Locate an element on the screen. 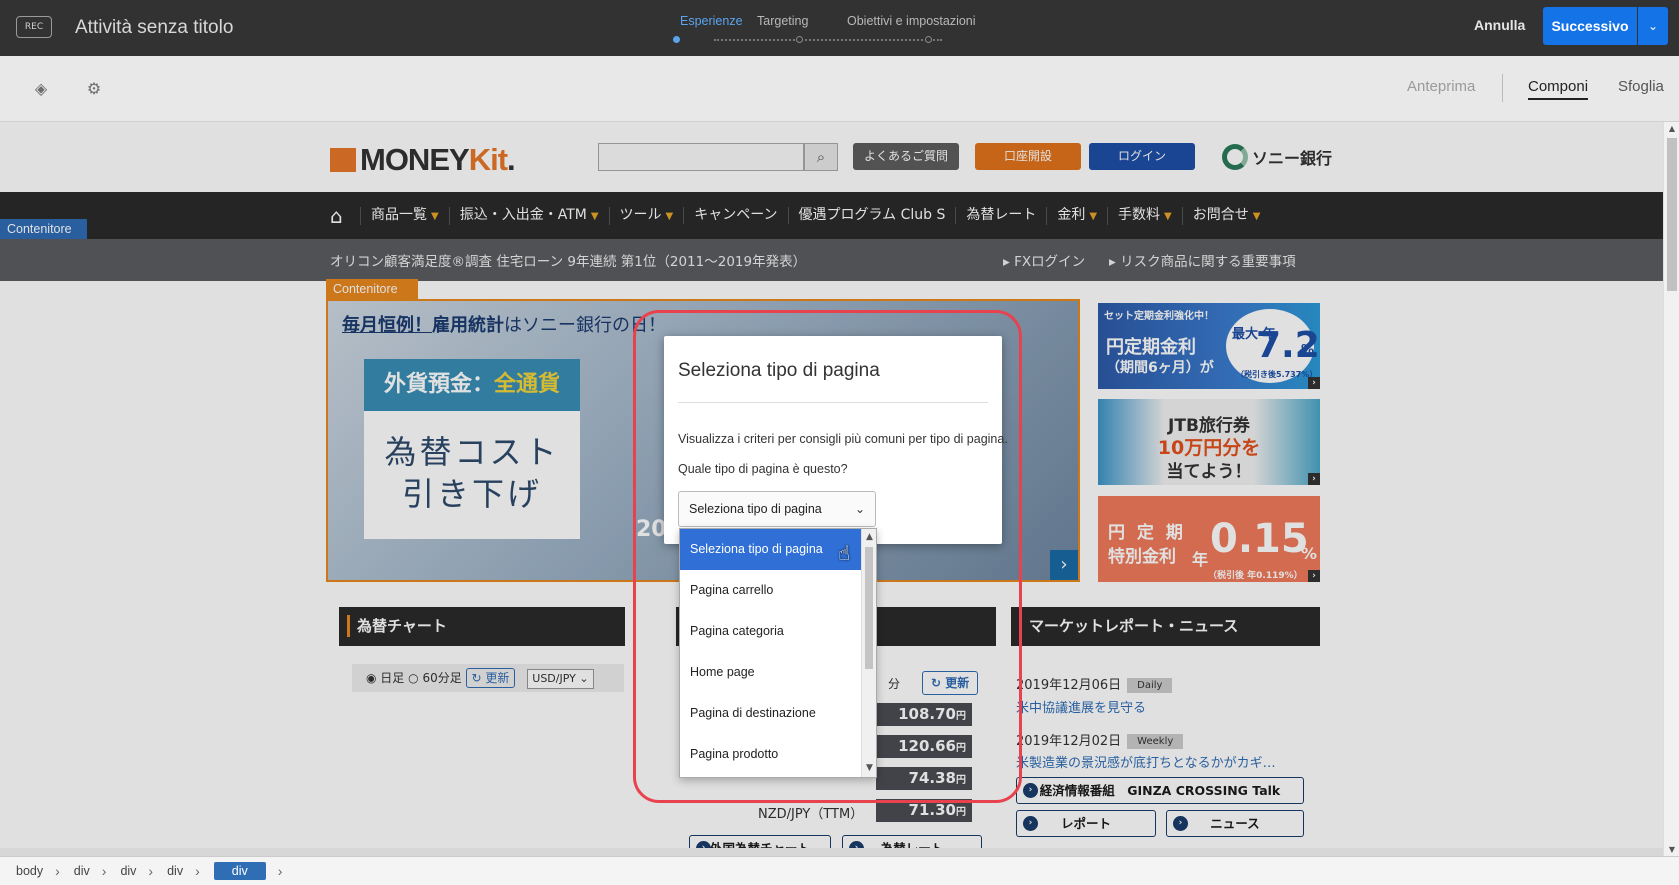  dropdown-scroll-thumb is located at coordinates (869, 608).